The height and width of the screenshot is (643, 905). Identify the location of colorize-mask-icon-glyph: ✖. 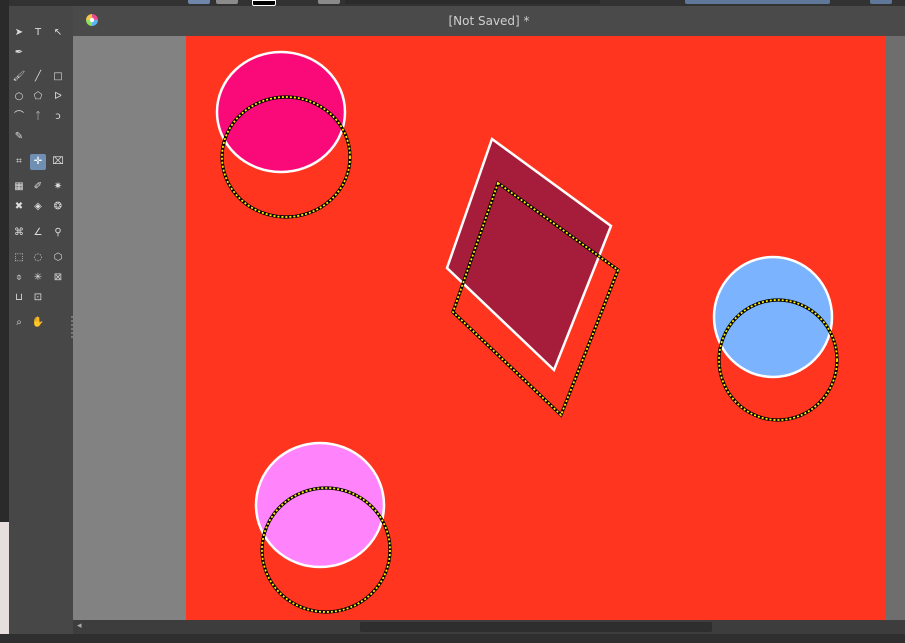
(19, 206).